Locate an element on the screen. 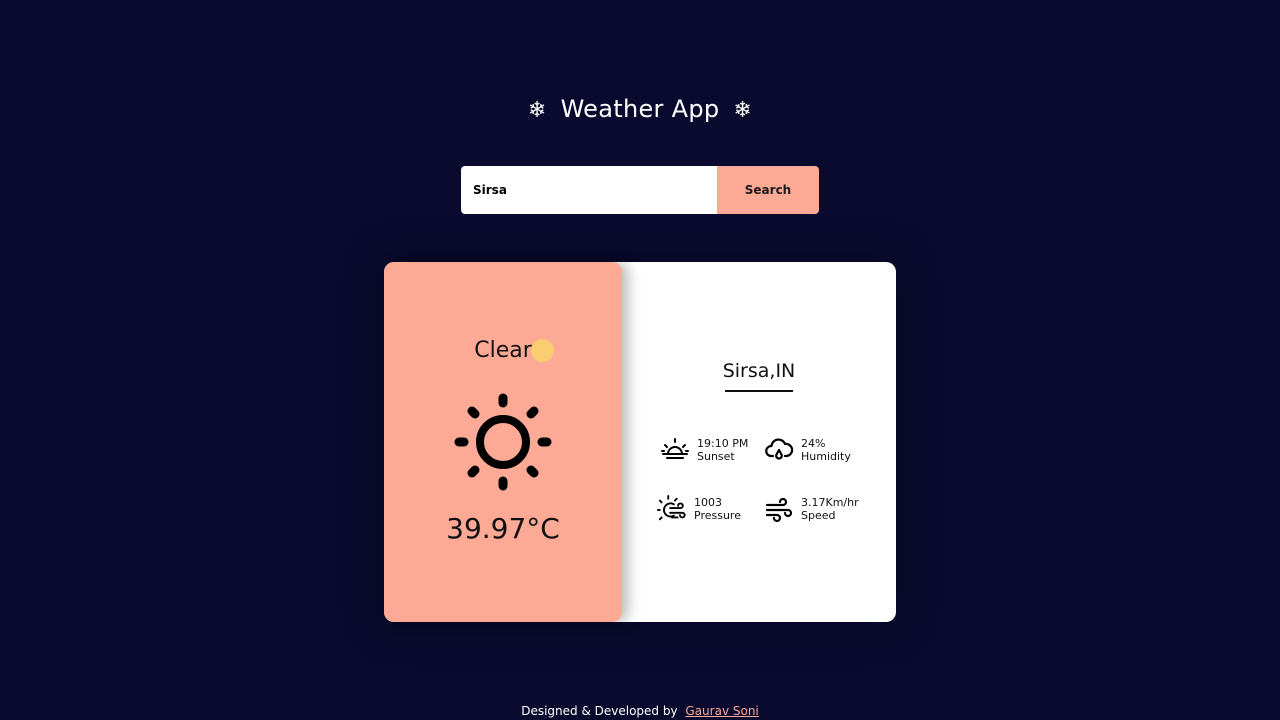 This screenshot has height=720, width=1280. footer-text: Designed & Developed by is located at coordinates (599, 711).